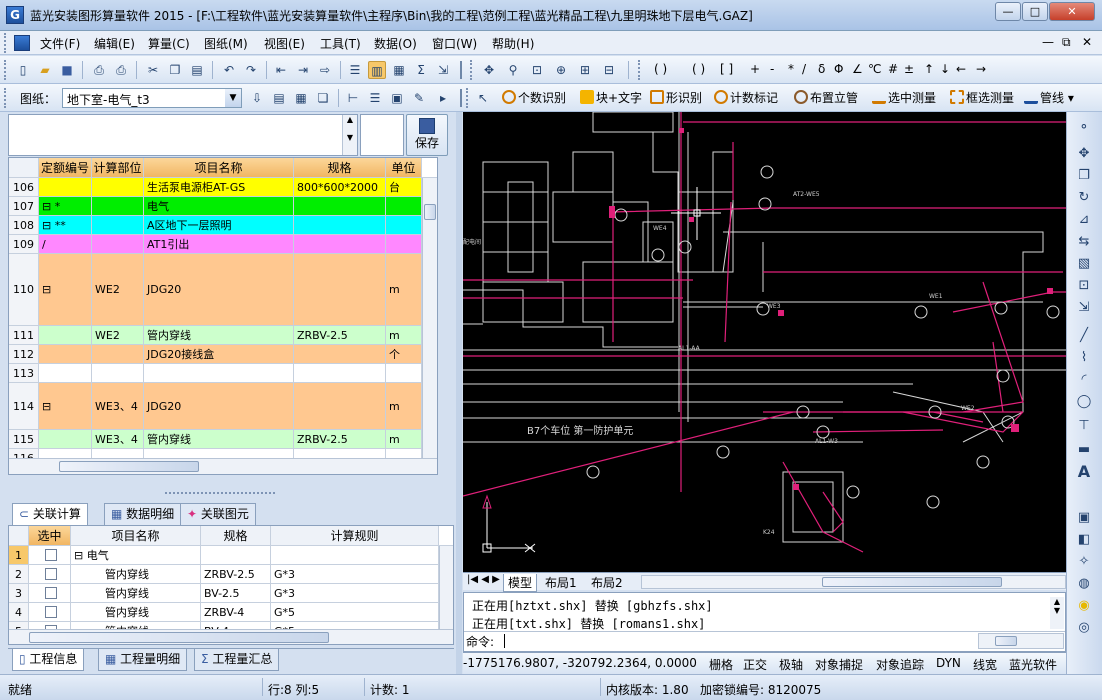  What do you see at coordinates (821, 69) in the screenshot?
I see `symbol-delta: δ` at bounding box center [821, 69].